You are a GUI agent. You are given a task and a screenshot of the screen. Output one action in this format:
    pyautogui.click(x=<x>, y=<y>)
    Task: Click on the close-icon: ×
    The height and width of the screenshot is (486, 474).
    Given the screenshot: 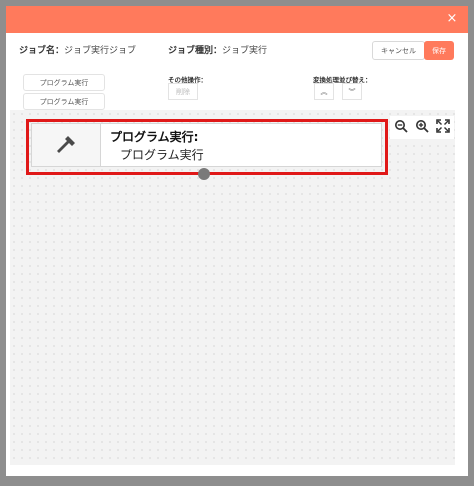 What is the action you would take?
    pyautogui.click(x=452, y=19)
    